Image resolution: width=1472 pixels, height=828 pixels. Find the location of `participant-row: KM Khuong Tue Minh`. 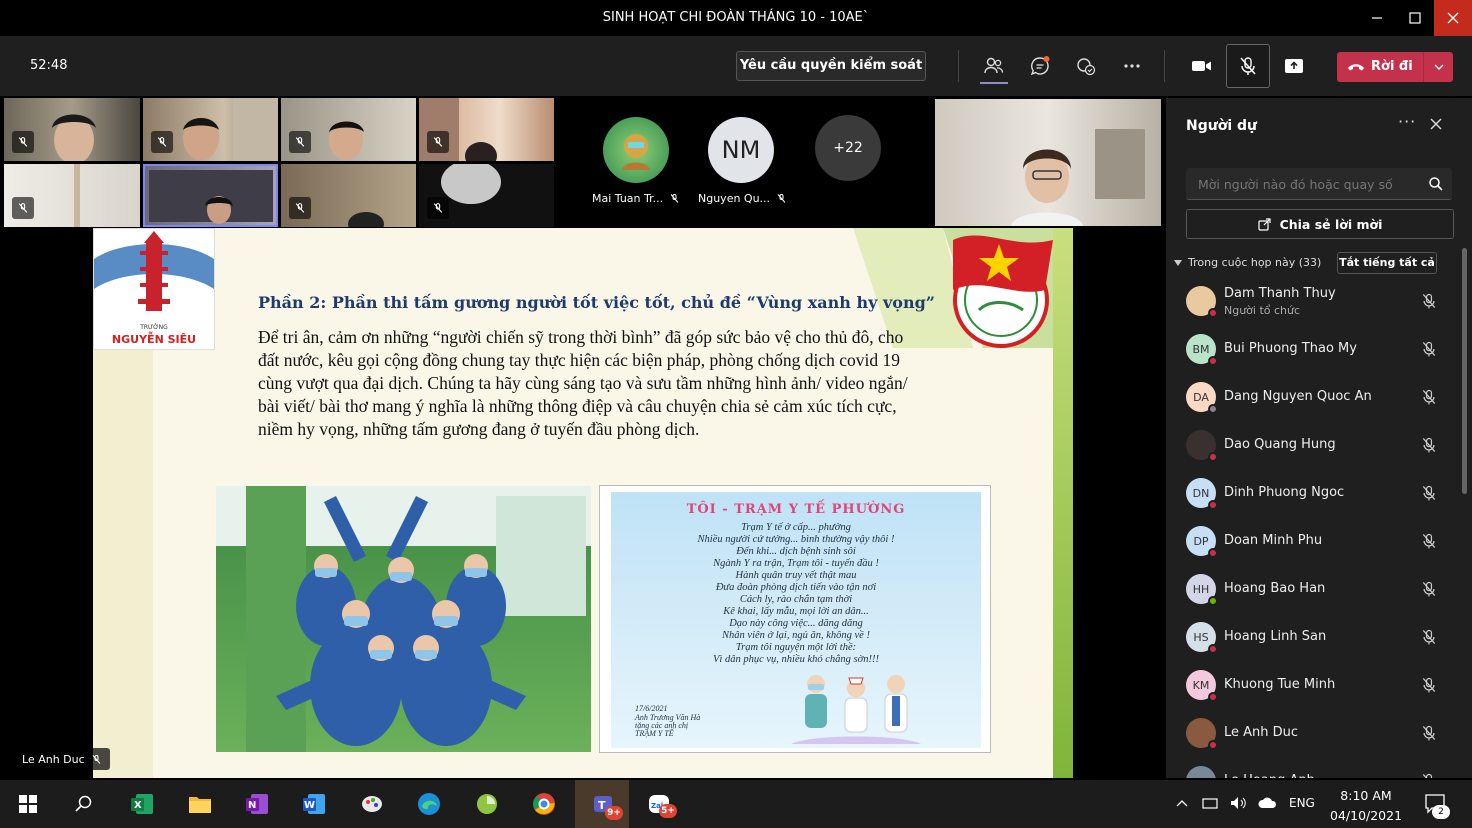

participant-row: KM Khuong Tue Minh is located at coordinates (1313, 688).